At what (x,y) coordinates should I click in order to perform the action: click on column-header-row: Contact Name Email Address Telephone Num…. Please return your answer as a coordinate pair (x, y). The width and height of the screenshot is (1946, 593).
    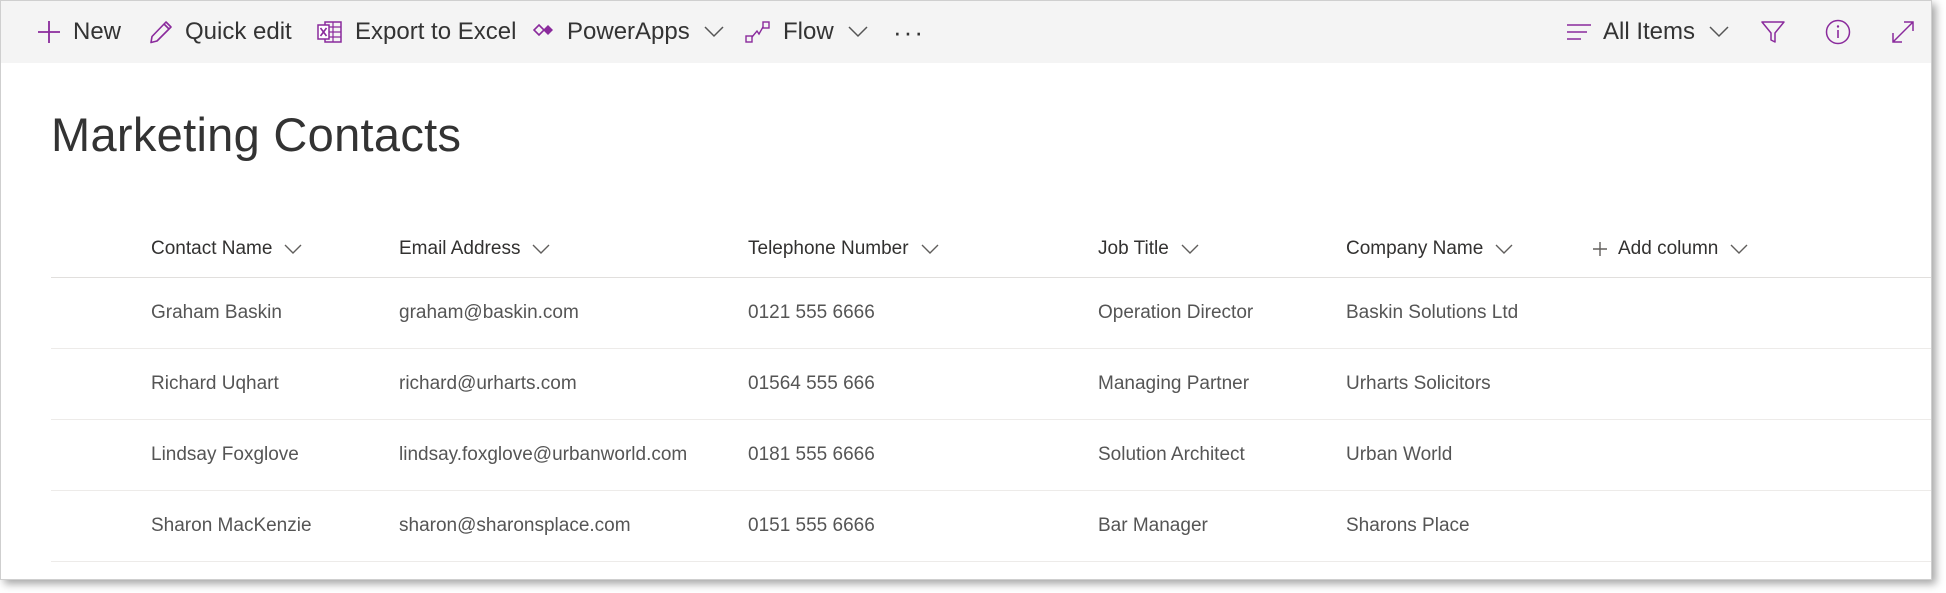
    Looking at the image, I should click on (991, 249).